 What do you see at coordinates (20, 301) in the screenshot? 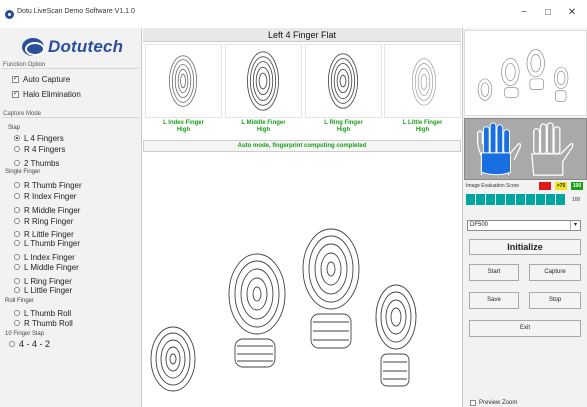
I see `roll-finger-label: Roll Finger` at bounding box center [20, 301].